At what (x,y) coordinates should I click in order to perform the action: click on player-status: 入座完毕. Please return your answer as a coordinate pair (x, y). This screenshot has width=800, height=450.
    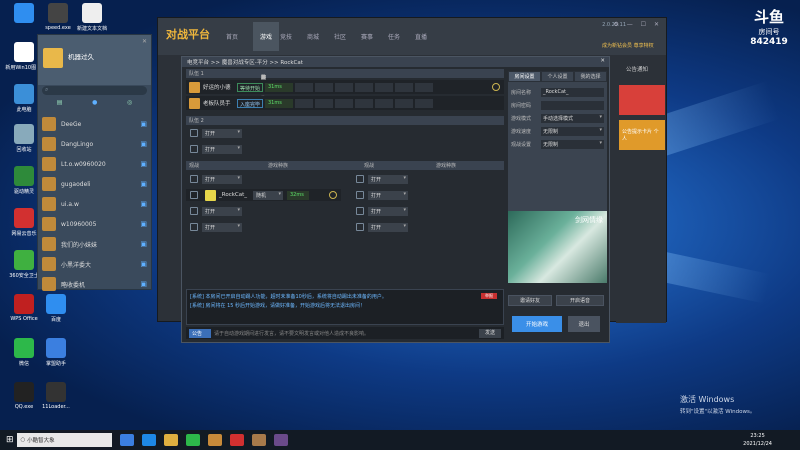
    Looking at the image, I should click on (250, 103).